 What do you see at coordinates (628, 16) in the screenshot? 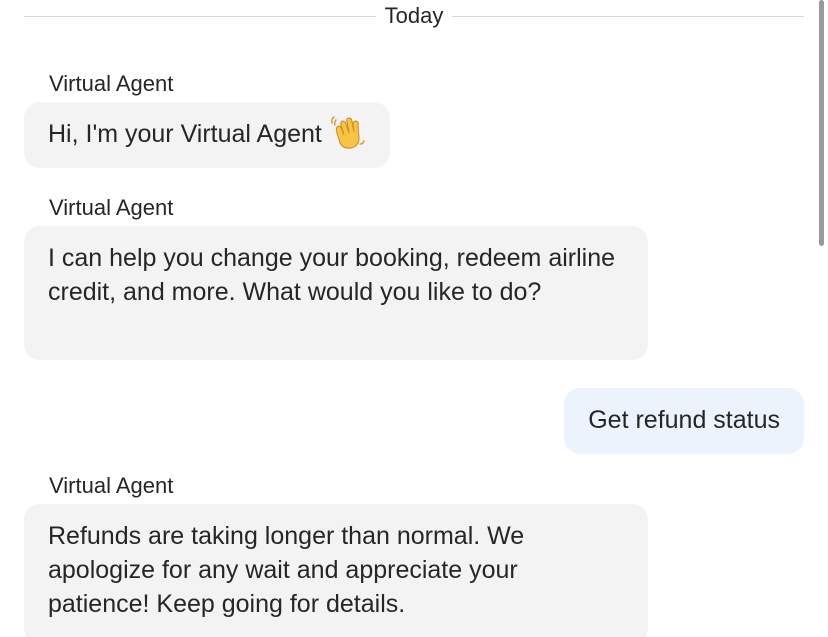
I see `divider-line-right` at bounding box center [628, 16].